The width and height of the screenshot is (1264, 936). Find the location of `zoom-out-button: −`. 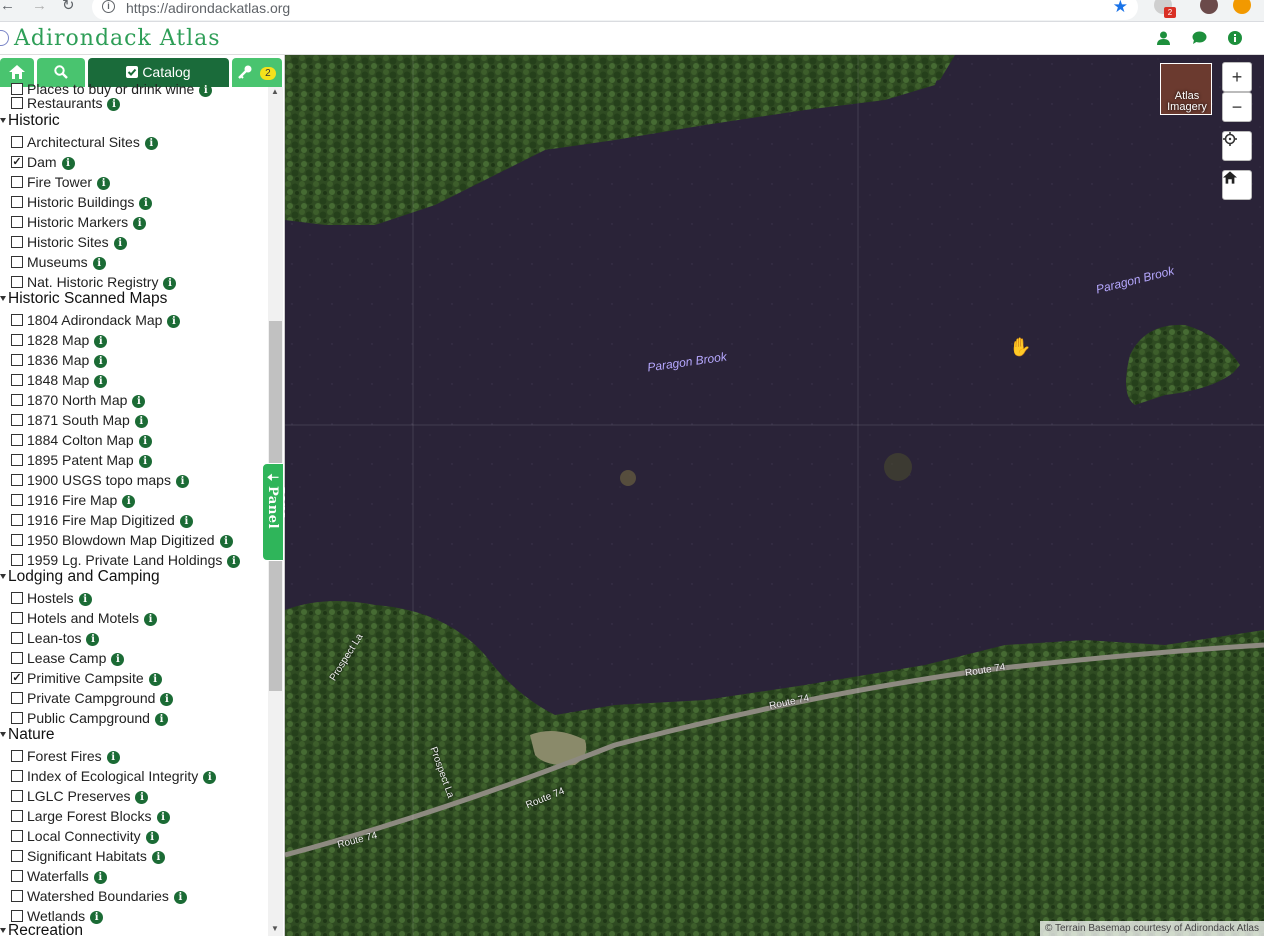

zoom-out-button: − is located at coordinates (1237, 107).